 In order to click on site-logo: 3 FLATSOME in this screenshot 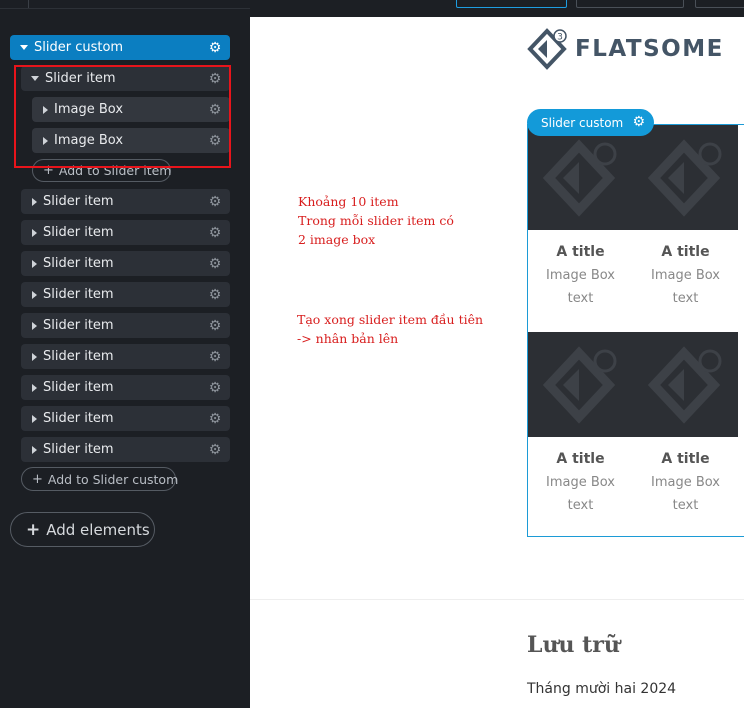, I will do `click(625, 49)`.